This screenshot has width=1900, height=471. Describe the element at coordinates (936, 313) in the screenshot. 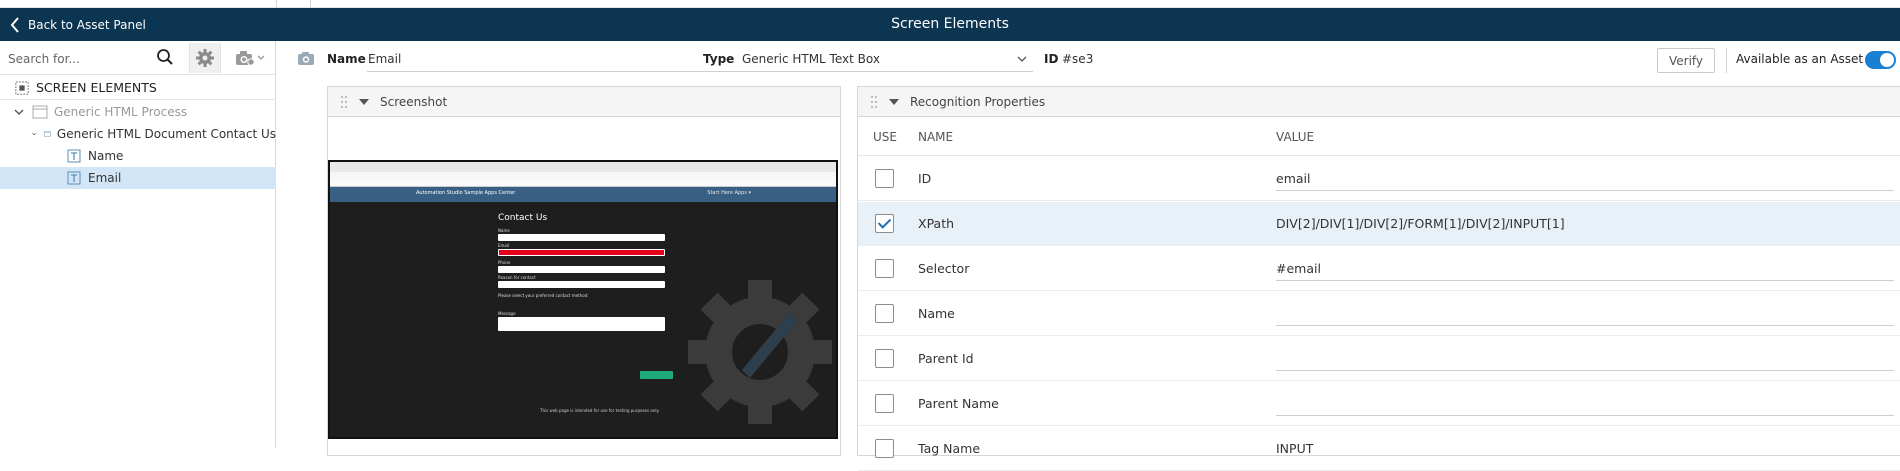

I see `property-name: Name` at that location.